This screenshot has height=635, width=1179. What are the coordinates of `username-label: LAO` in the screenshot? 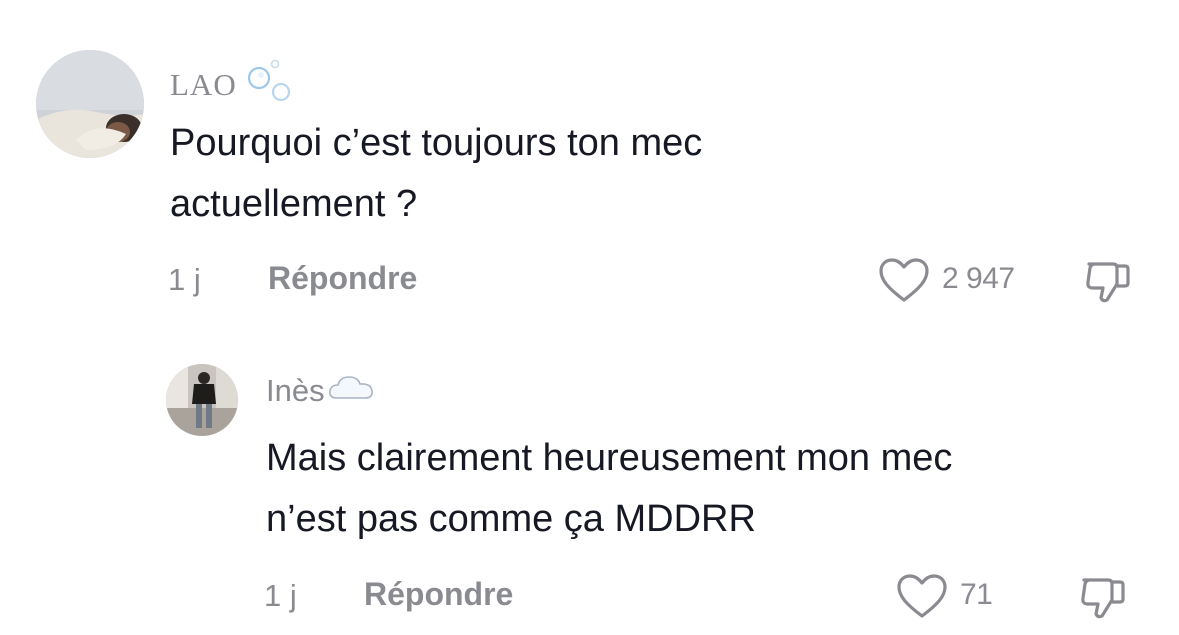 It's located at (203, 85).